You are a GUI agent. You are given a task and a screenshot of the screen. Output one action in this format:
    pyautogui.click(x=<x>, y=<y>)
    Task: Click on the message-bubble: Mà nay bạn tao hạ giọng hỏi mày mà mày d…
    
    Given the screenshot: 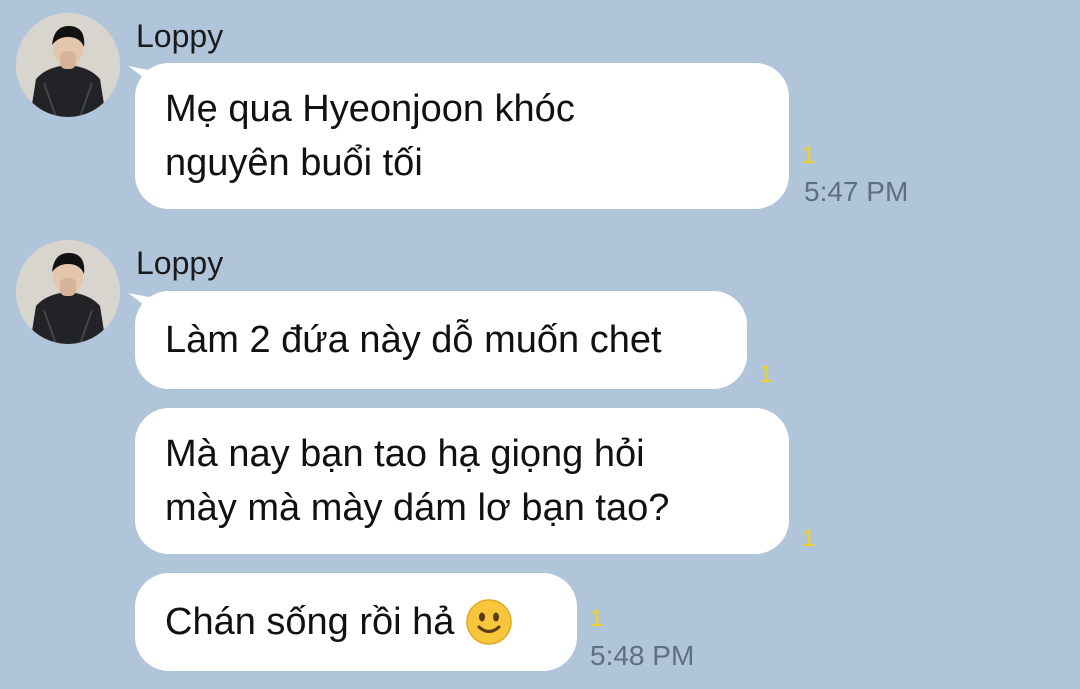 What is the action you would take?
    pyautogui.click(x=462, y=481)
    